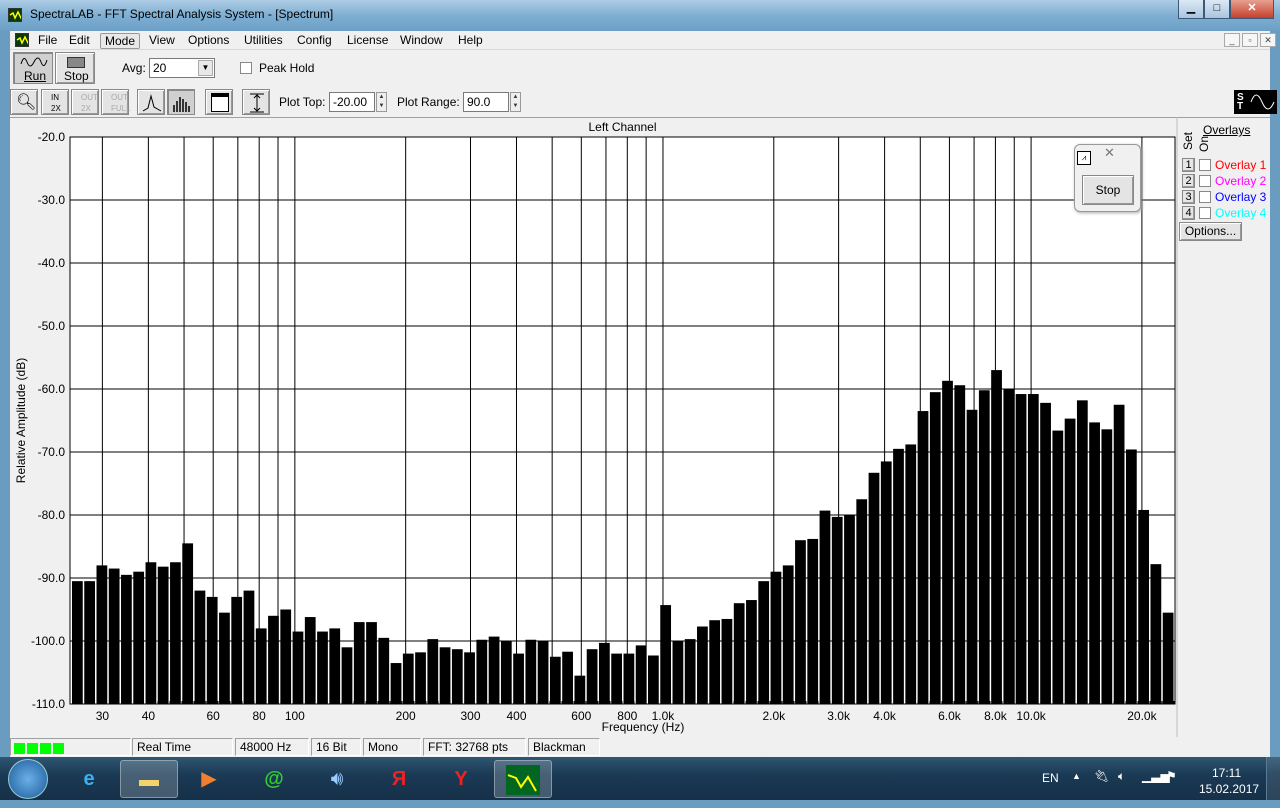  Describe the element at coordinates (134, 68) in the screenshot. I see `avg-label: Avg:` at that location.